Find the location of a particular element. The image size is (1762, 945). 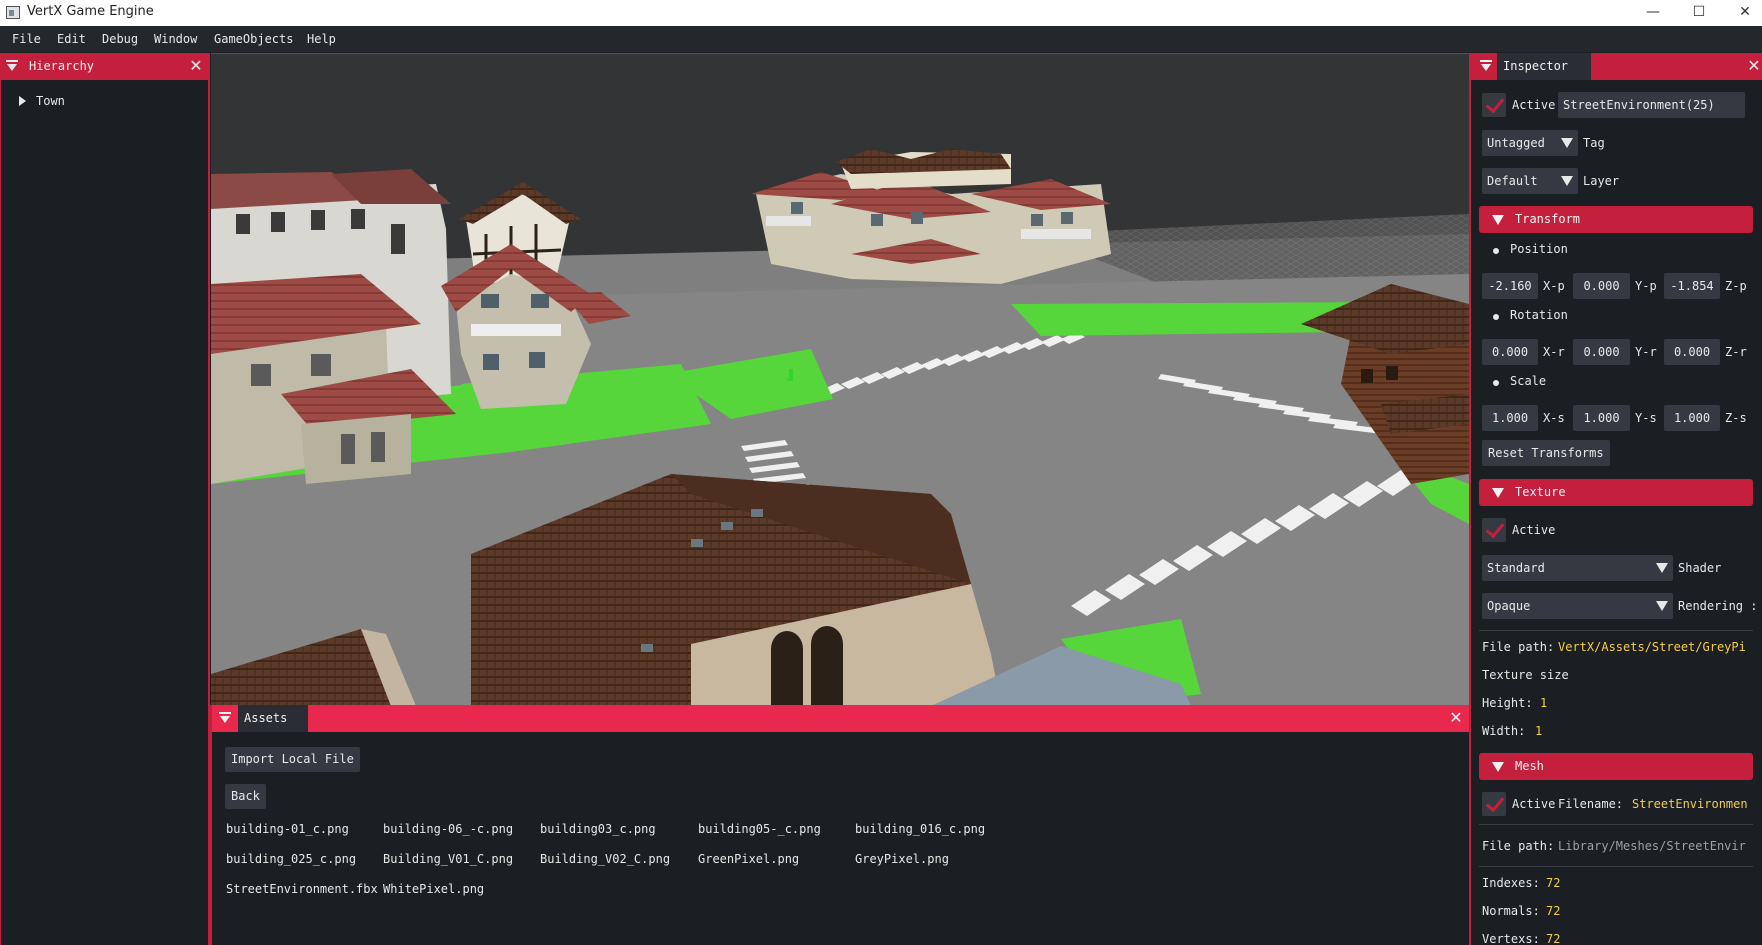

asset-file: building-01_c.png is located at coordinates (287, 829).